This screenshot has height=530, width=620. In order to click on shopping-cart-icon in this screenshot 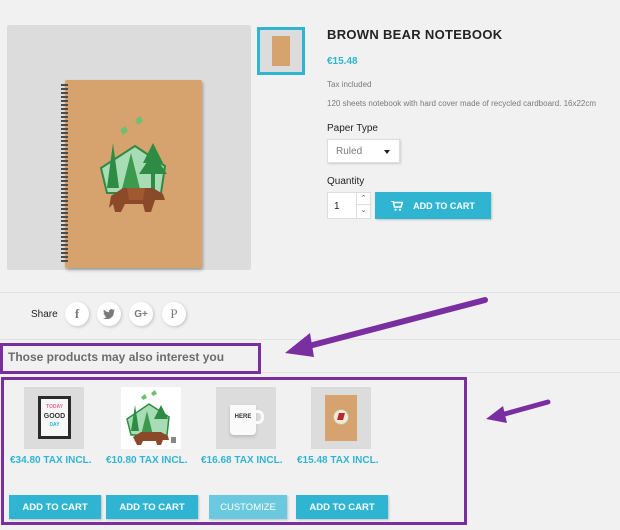, I will do `click(397, 205)`.